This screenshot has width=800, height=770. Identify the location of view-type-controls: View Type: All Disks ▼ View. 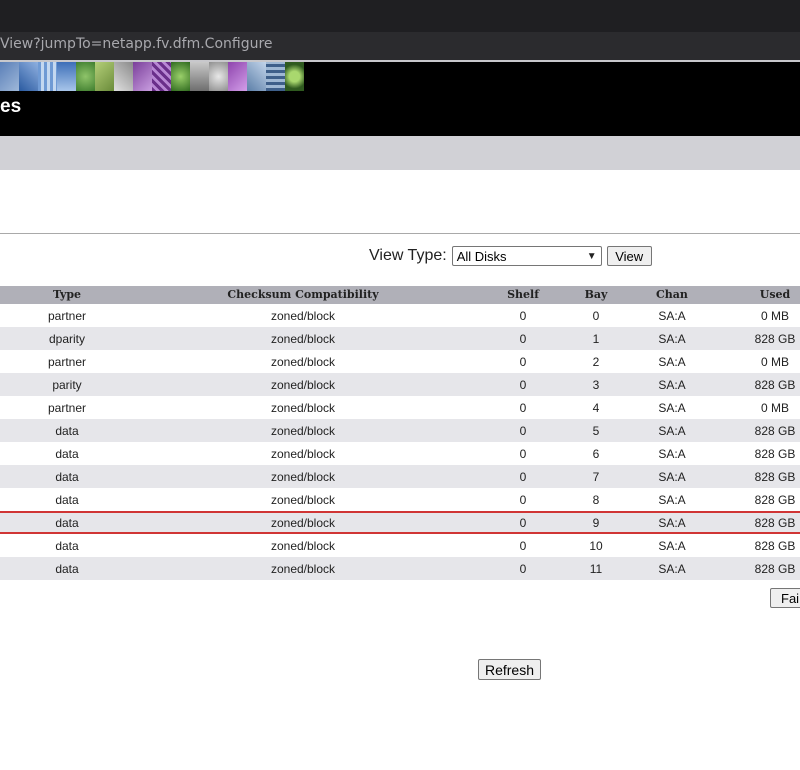
(510, 256).